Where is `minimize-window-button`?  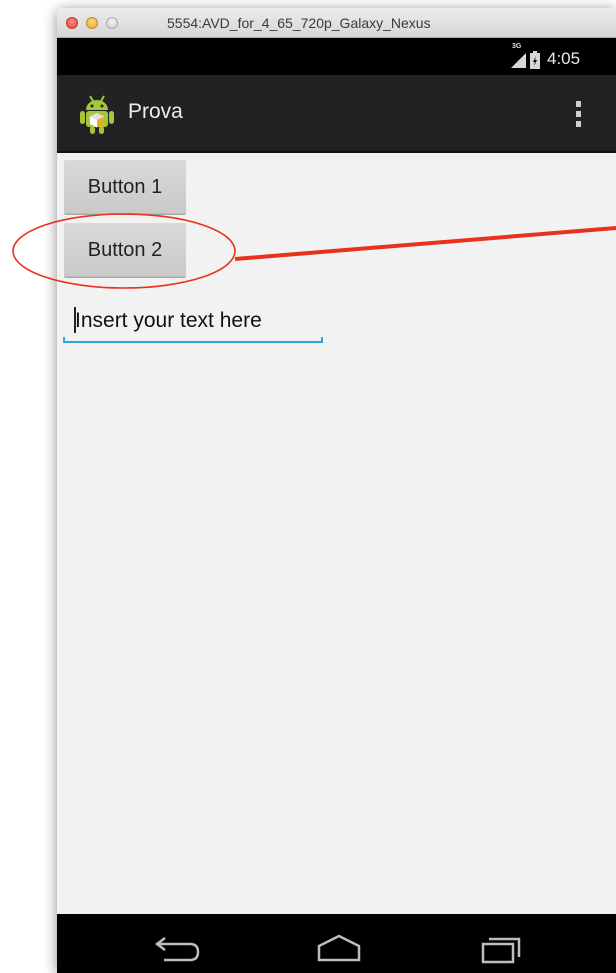
minimize-window-button is located at coordinates (92, 23).